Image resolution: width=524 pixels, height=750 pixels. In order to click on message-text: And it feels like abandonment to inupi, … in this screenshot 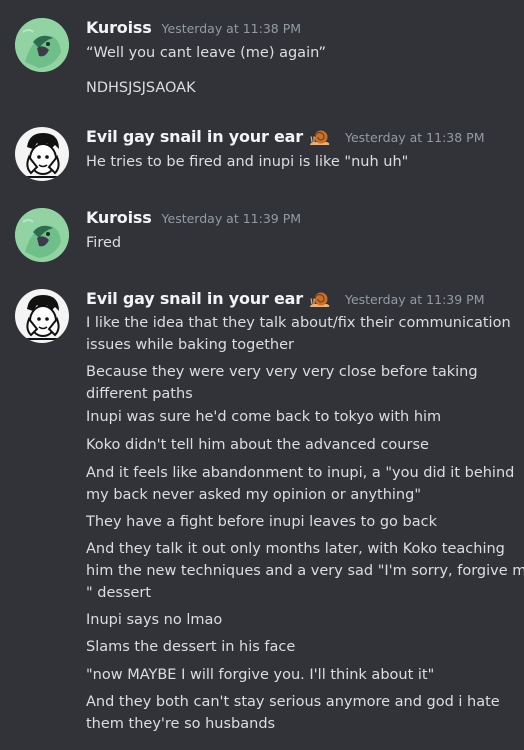, I will do `click(300, 484)`.